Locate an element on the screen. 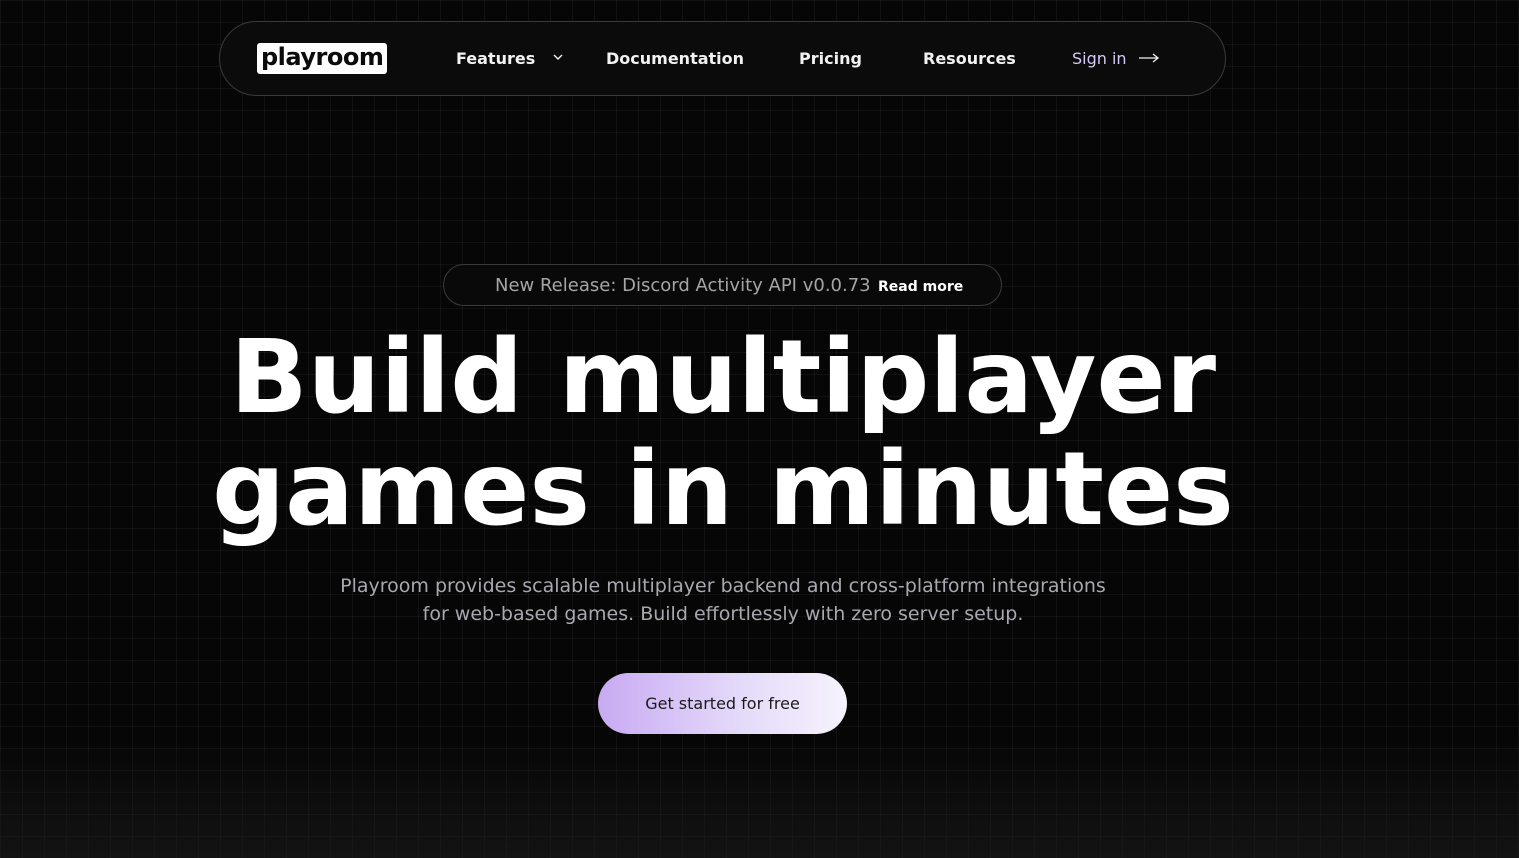 The width and height of the screenshot is (1519, 858). headline-line-2: games in minutes is located at coordinates (723, 489).